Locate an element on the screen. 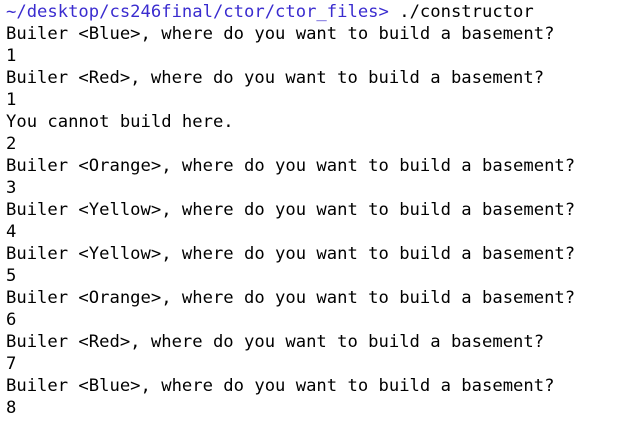  input-line: 2 is located at coordinates (11, 144).